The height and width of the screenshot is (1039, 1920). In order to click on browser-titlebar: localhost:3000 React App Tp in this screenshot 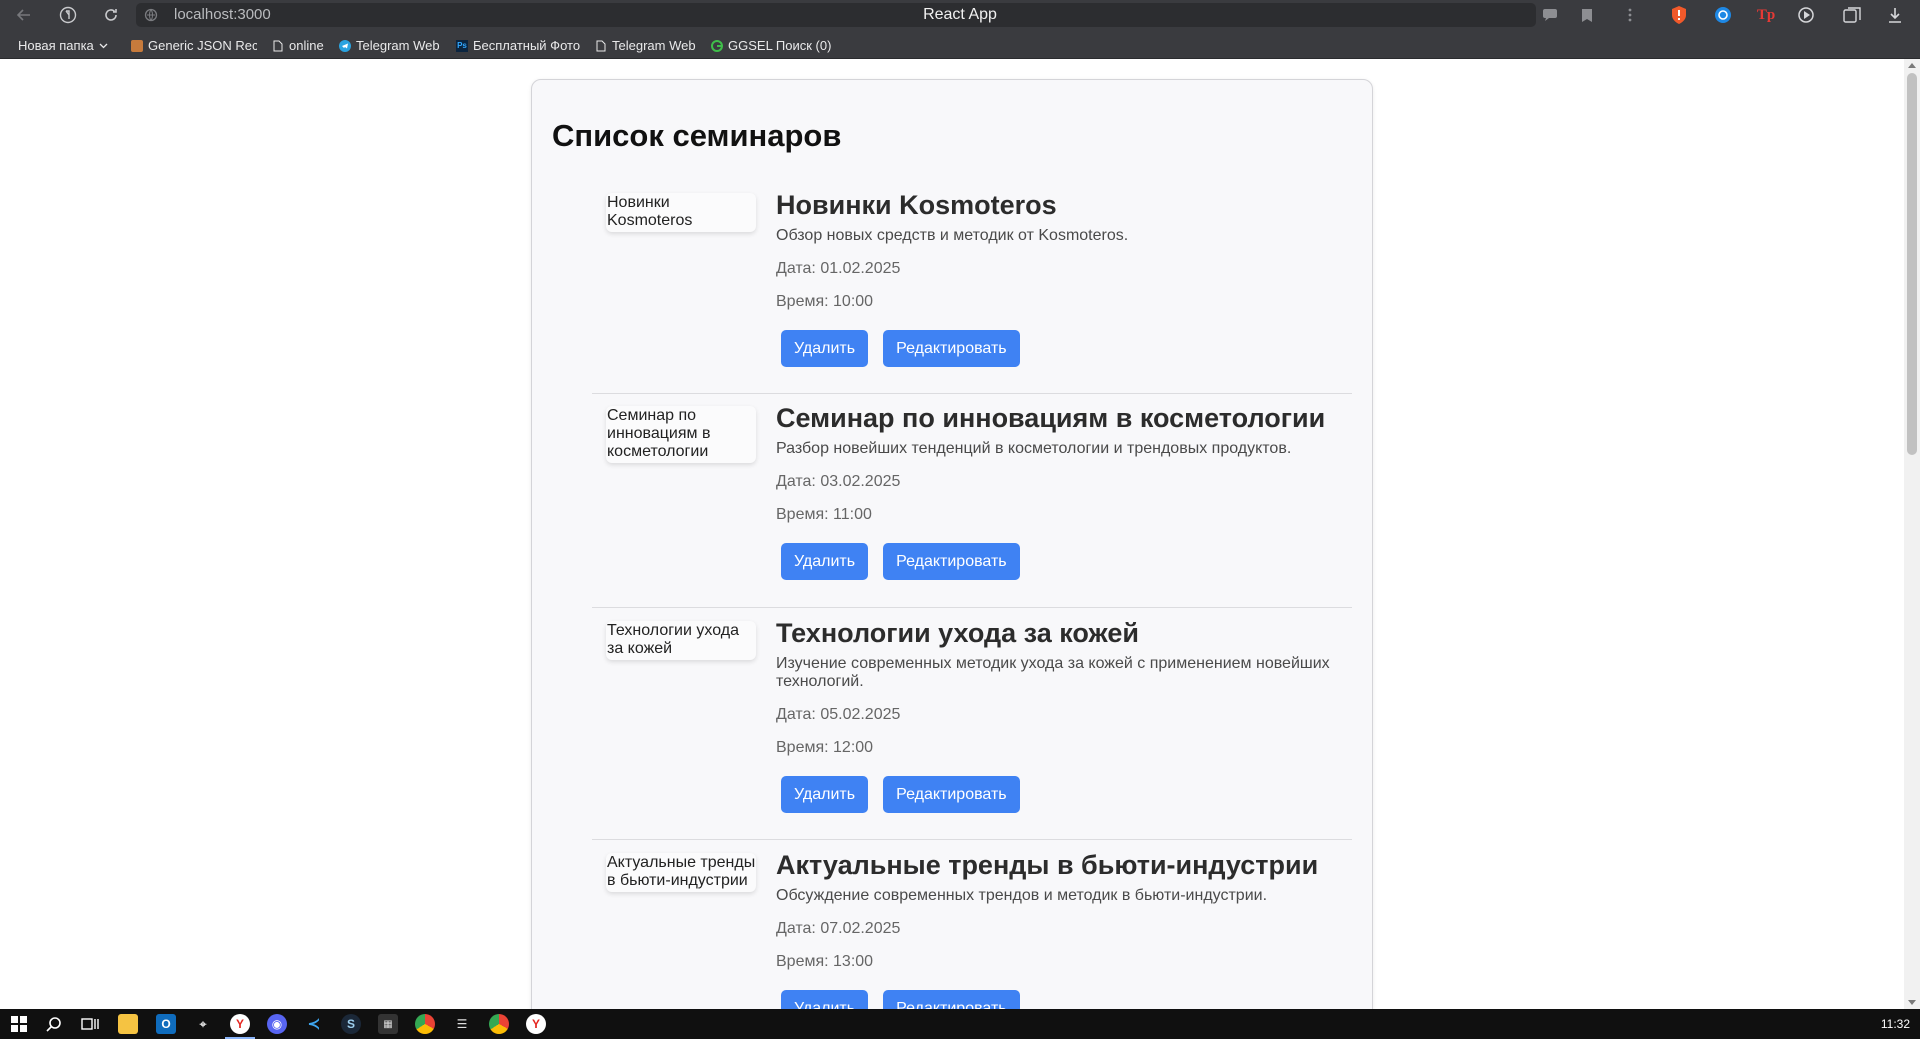, I will do `click(960, 15)`.